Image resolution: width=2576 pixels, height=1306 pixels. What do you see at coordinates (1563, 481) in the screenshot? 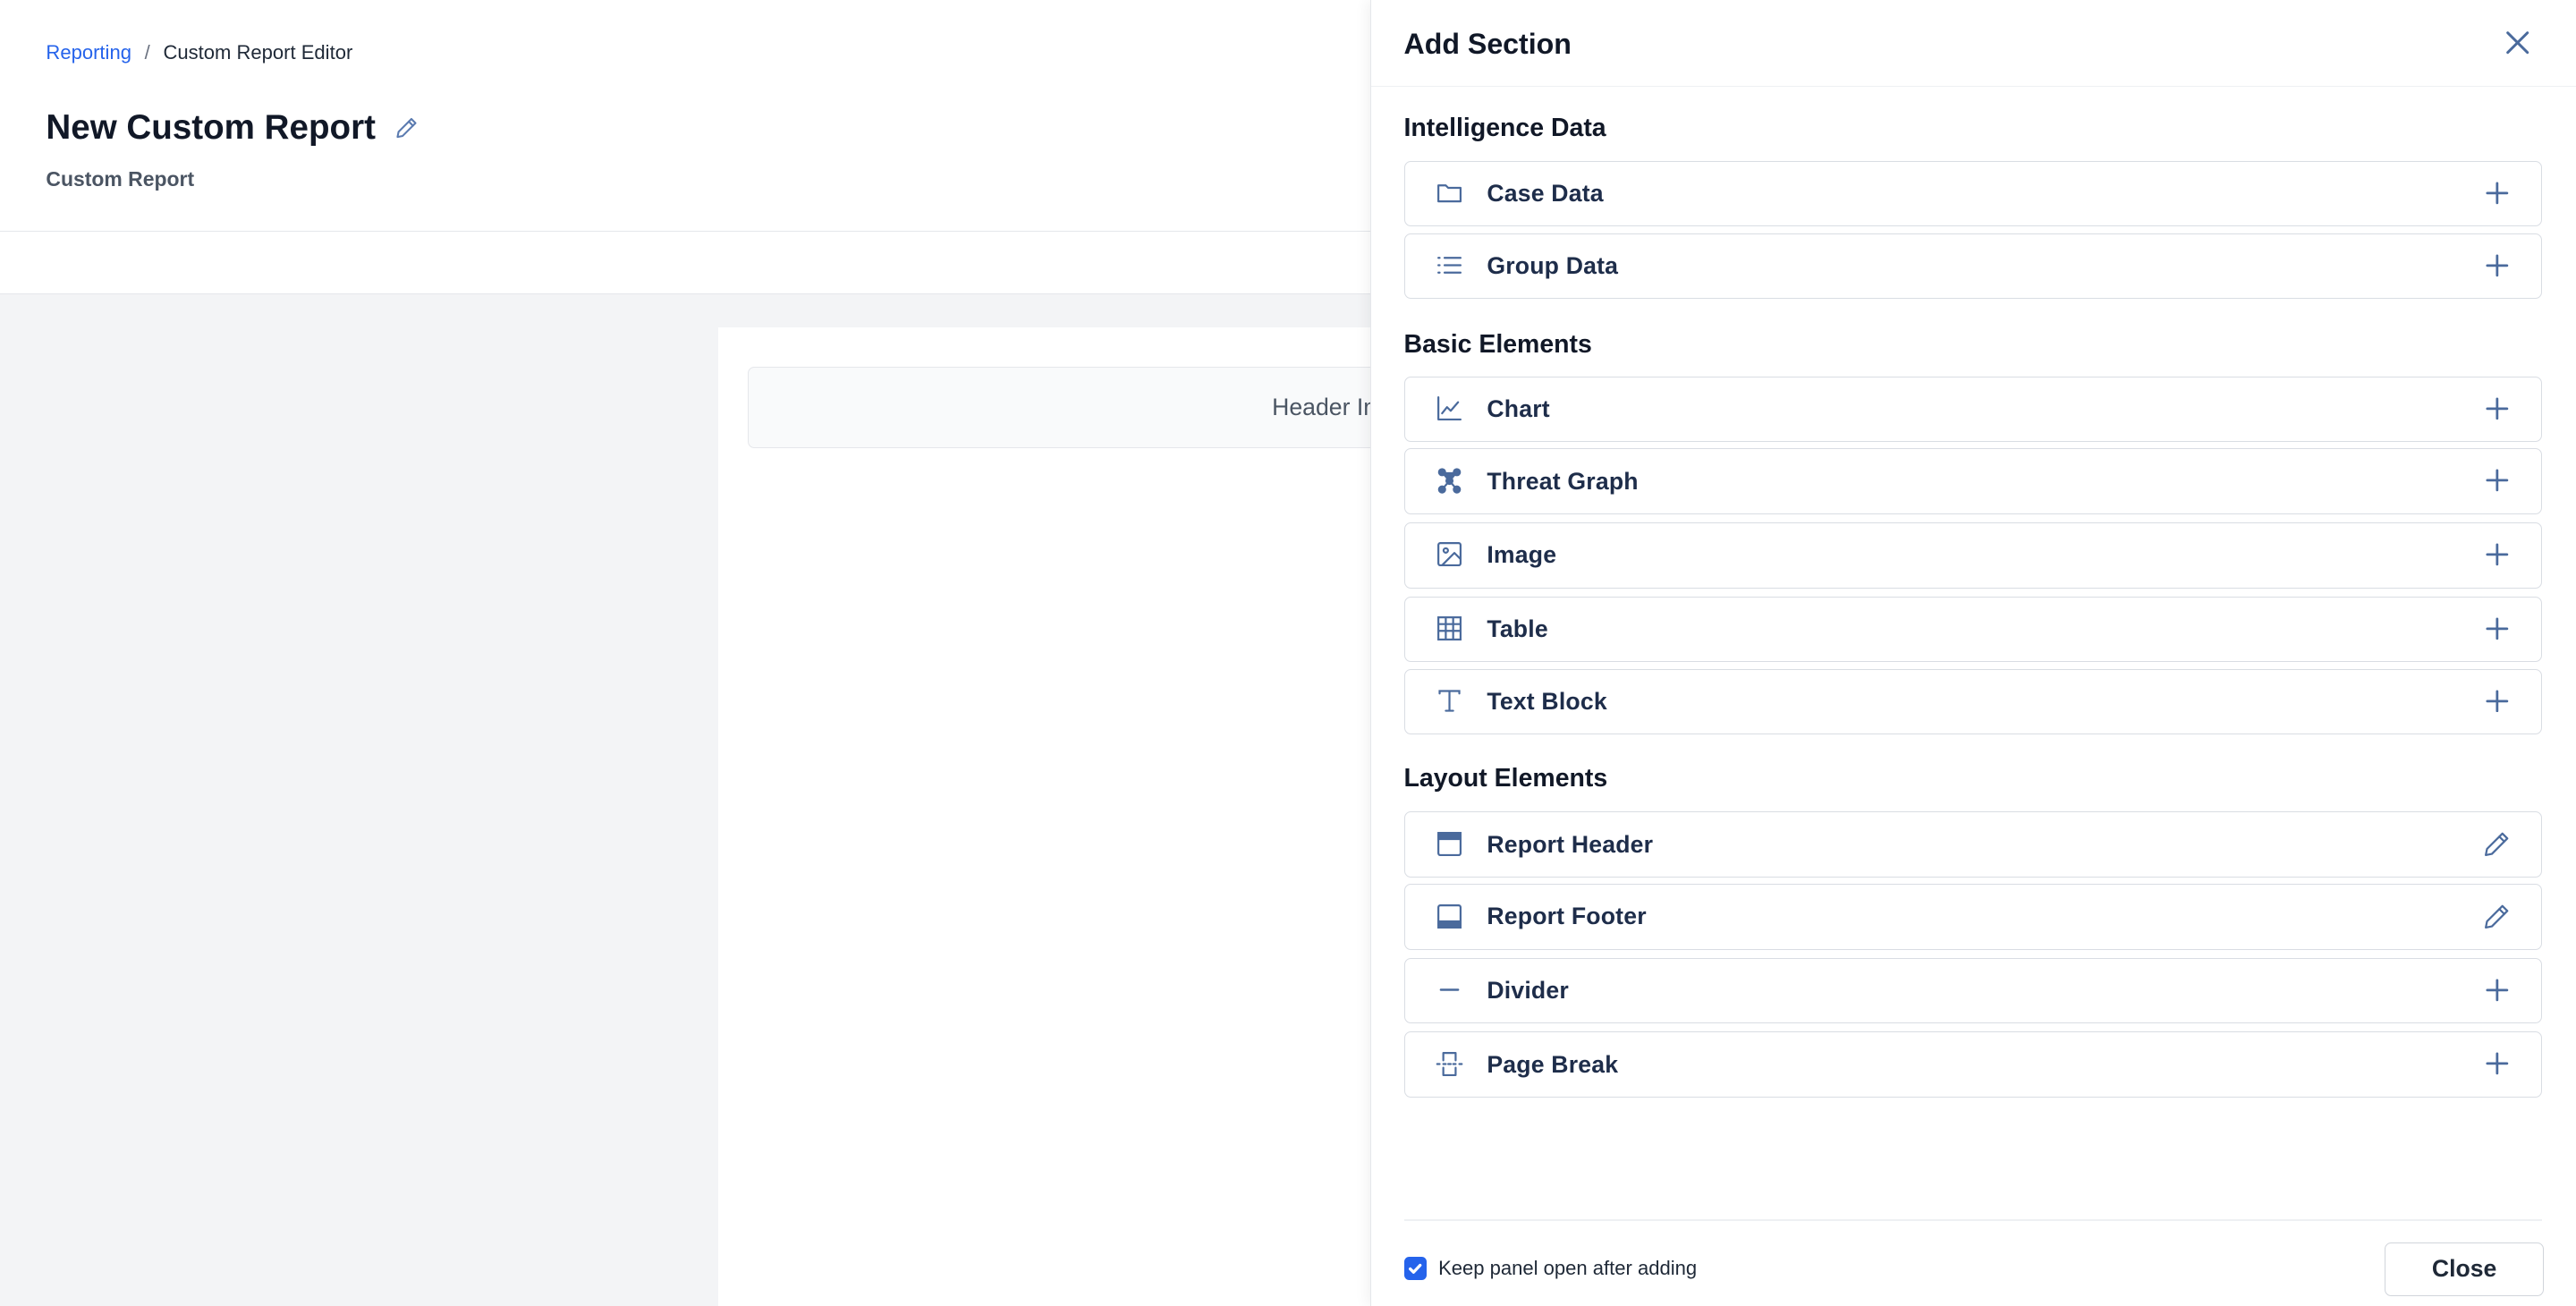
I see `section-item-label: Threat Graph` at bounding box center [1563, 481].